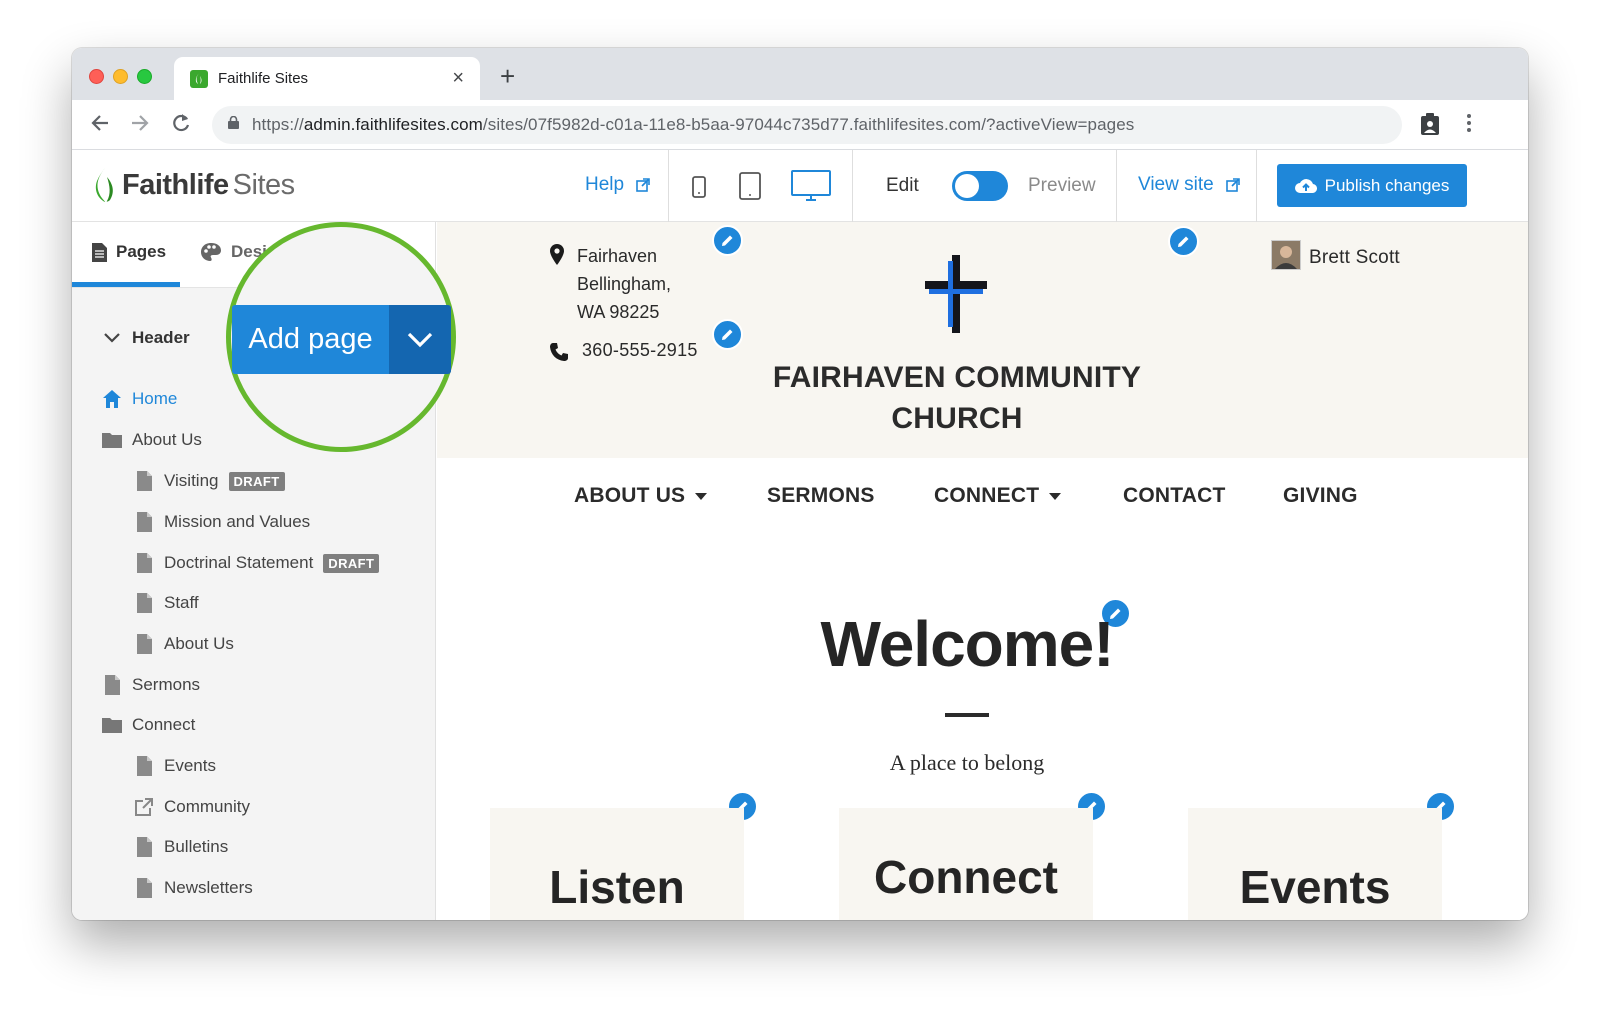 The width and height of the screenshot is (1600, 1015). Describe the element at coordinates (458, 78) in the screenshot. I see `tab-close-icon: ×` at that location.